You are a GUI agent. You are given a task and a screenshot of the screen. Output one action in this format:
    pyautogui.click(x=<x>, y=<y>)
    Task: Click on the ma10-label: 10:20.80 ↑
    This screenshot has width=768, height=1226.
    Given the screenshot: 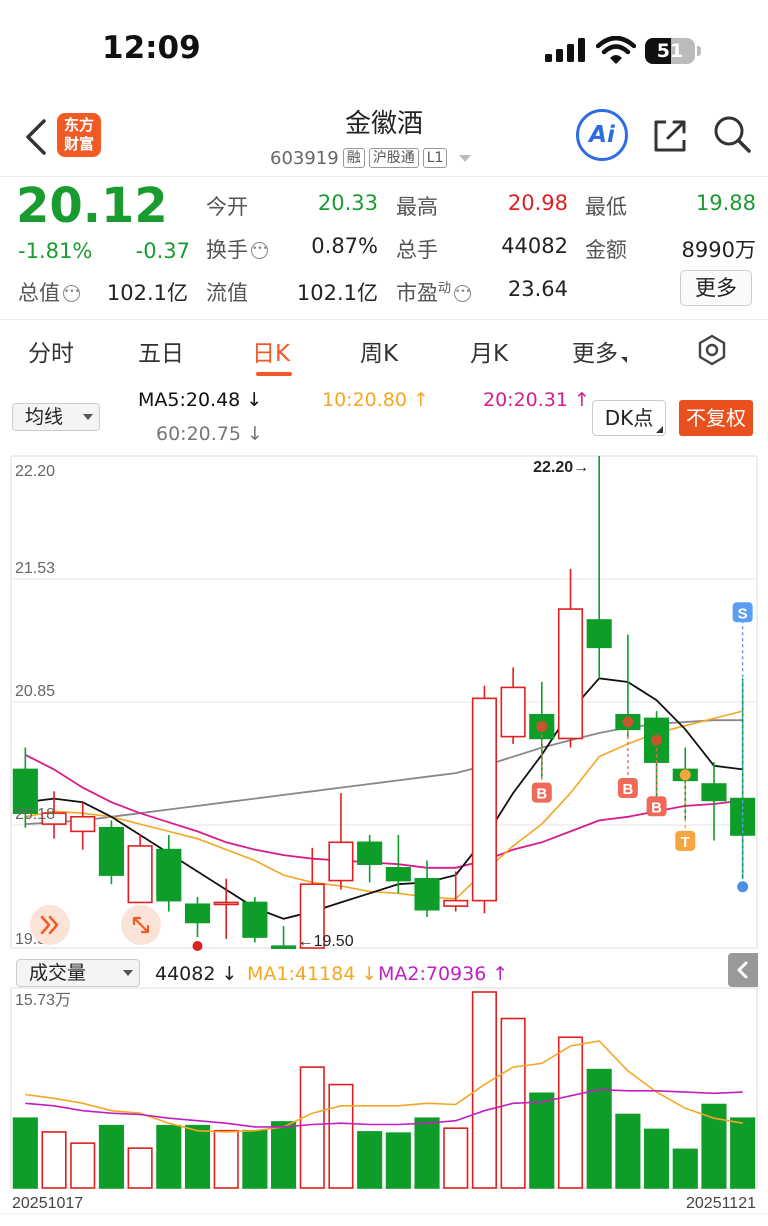 What is the action you would take?
    pyautogui.click(x=375, y=400)
    